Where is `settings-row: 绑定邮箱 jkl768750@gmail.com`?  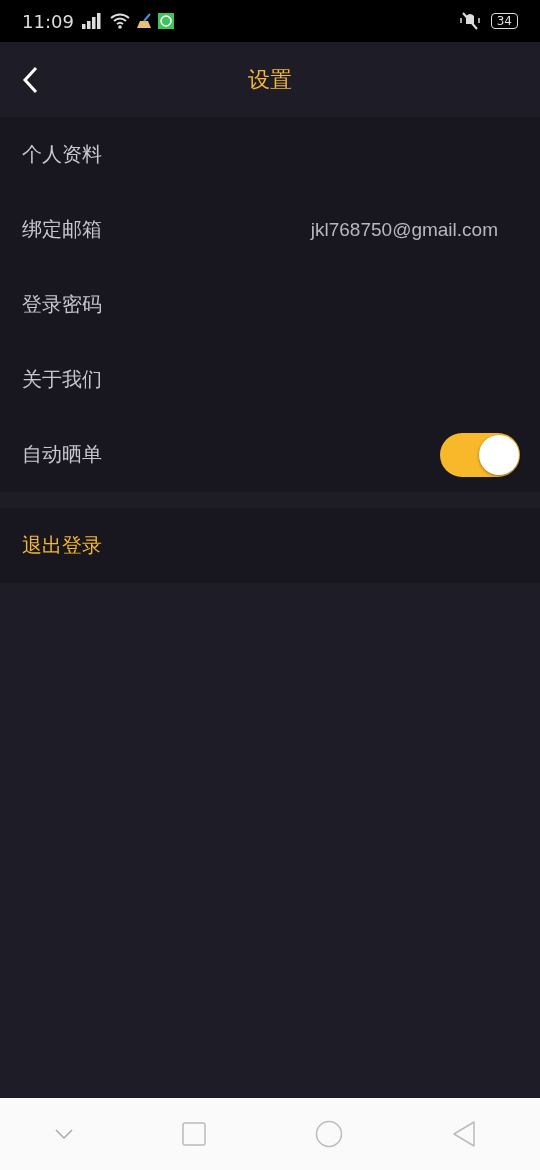 settings-row: 绑定邮箱 jkl768750@gmail.com is located at coordinates (270, 229).